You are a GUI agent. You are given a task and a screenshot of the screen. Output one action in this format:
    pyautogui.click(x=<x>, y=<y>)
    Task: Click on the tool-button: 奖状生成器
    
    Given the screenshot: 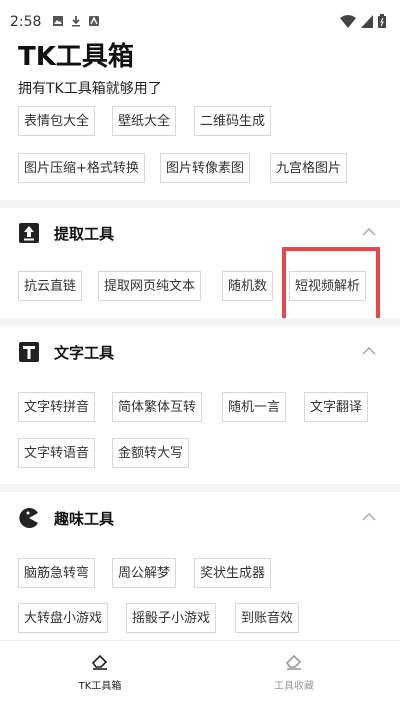 What is the action you would take?
    pyautogui.click(x=233, y=573)
    